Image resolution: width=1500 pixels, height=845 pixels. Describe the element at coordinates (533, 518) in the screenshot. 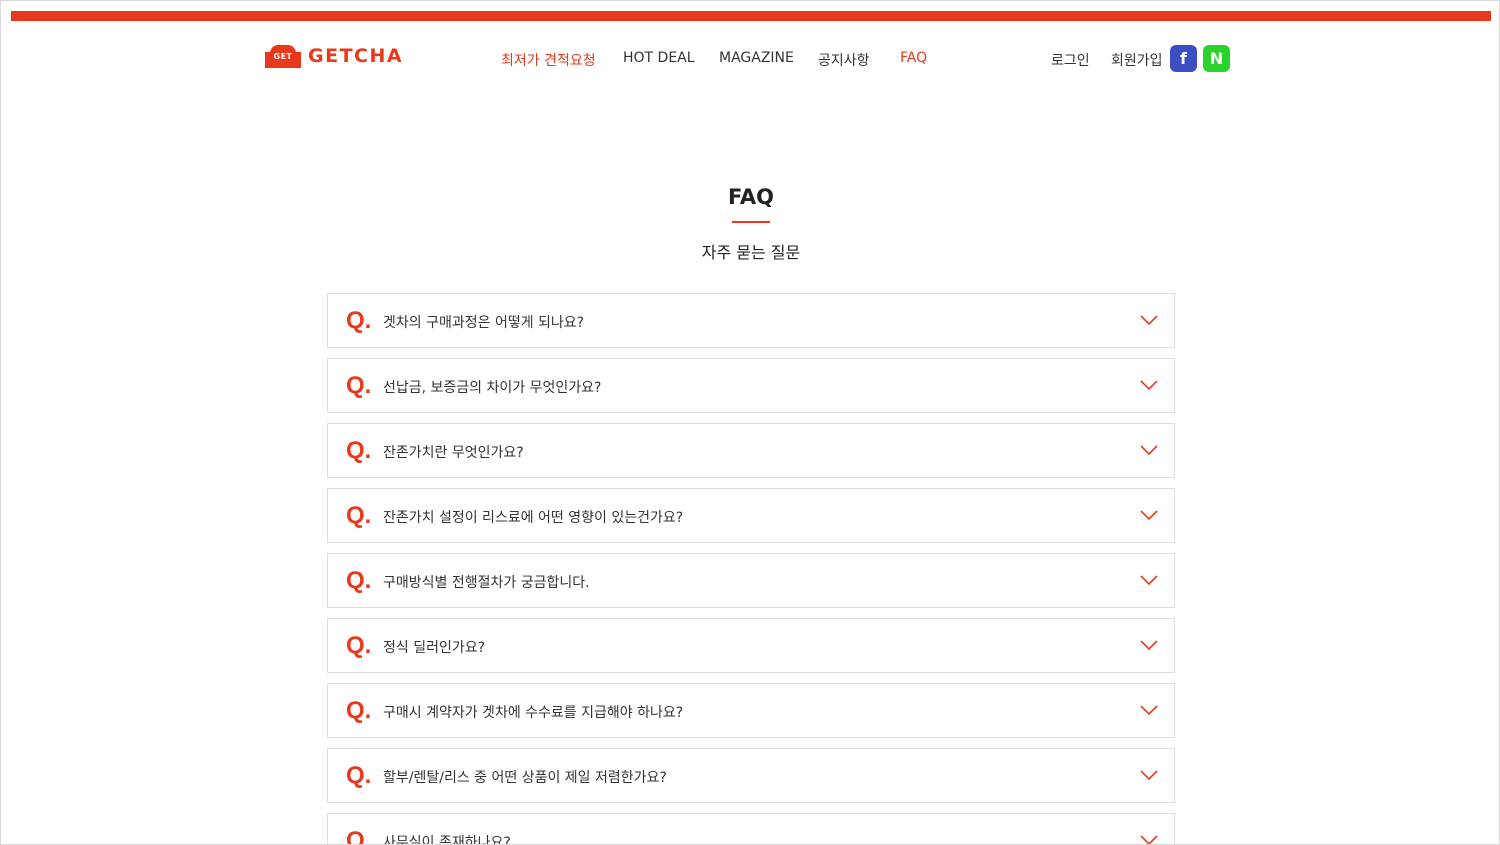

I see `faq-question: 잔존가치 설정이 리스료에 어떤 영향이 있는건가요?` at that location.